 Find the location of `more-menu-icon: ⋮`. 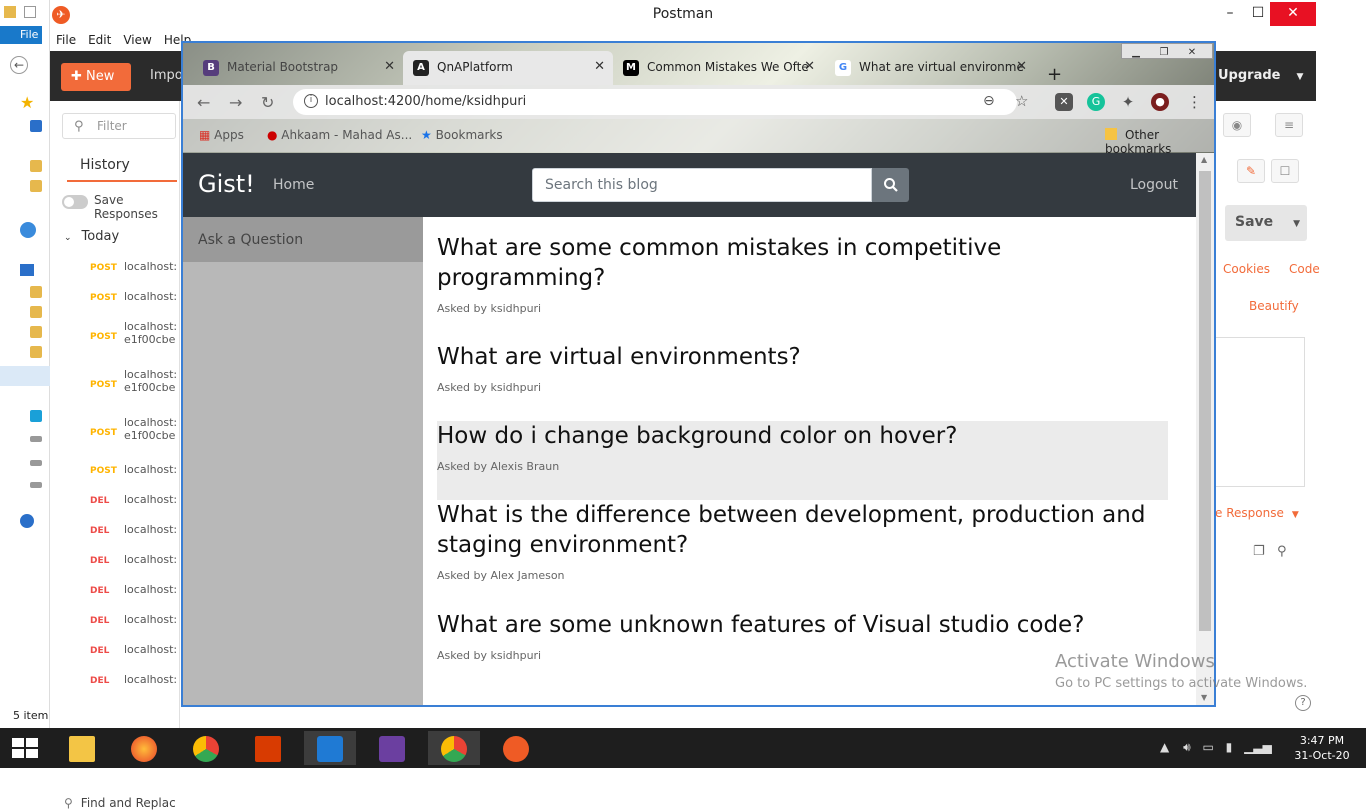

more-menu-icon: ⋮ is located at coordinates (1194, 102).